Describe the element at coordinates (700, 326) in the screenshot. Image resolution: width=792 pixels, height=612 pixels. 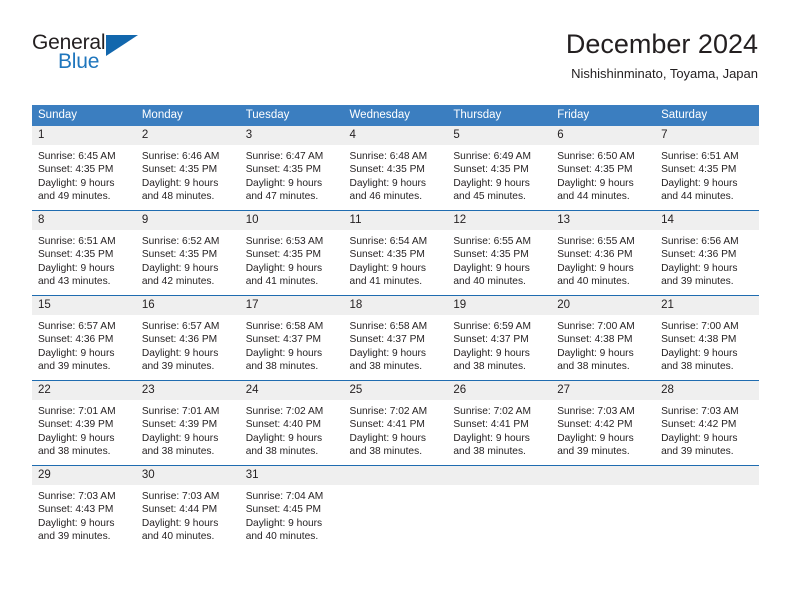
I see `day-detail-sunrise: Sunrise: 7:00 AM` at that location.